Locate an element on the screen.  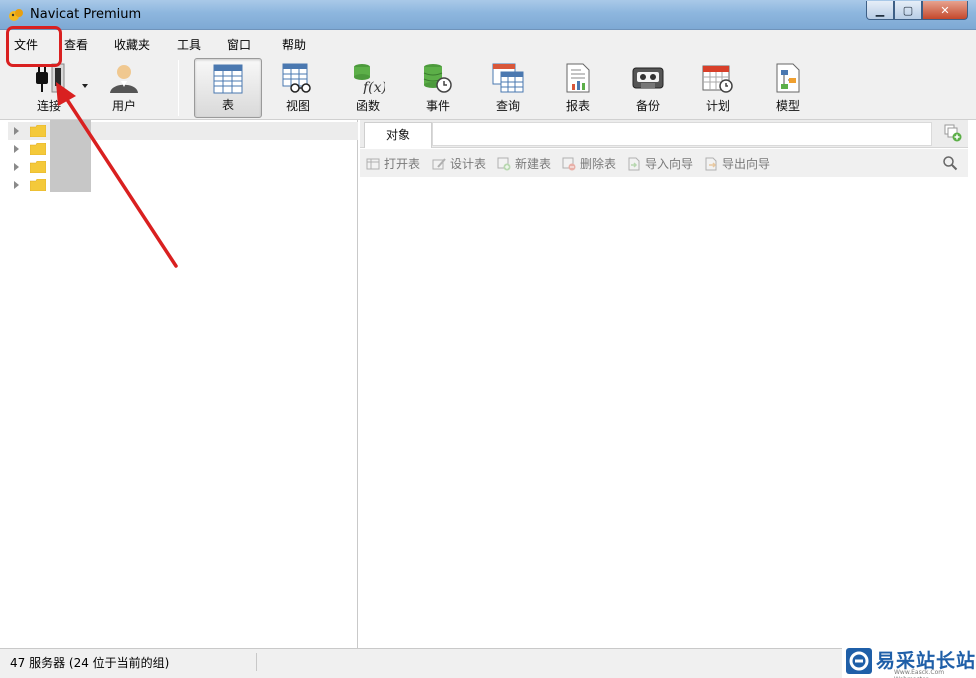
event-icon is located at coordinates (437, 78).